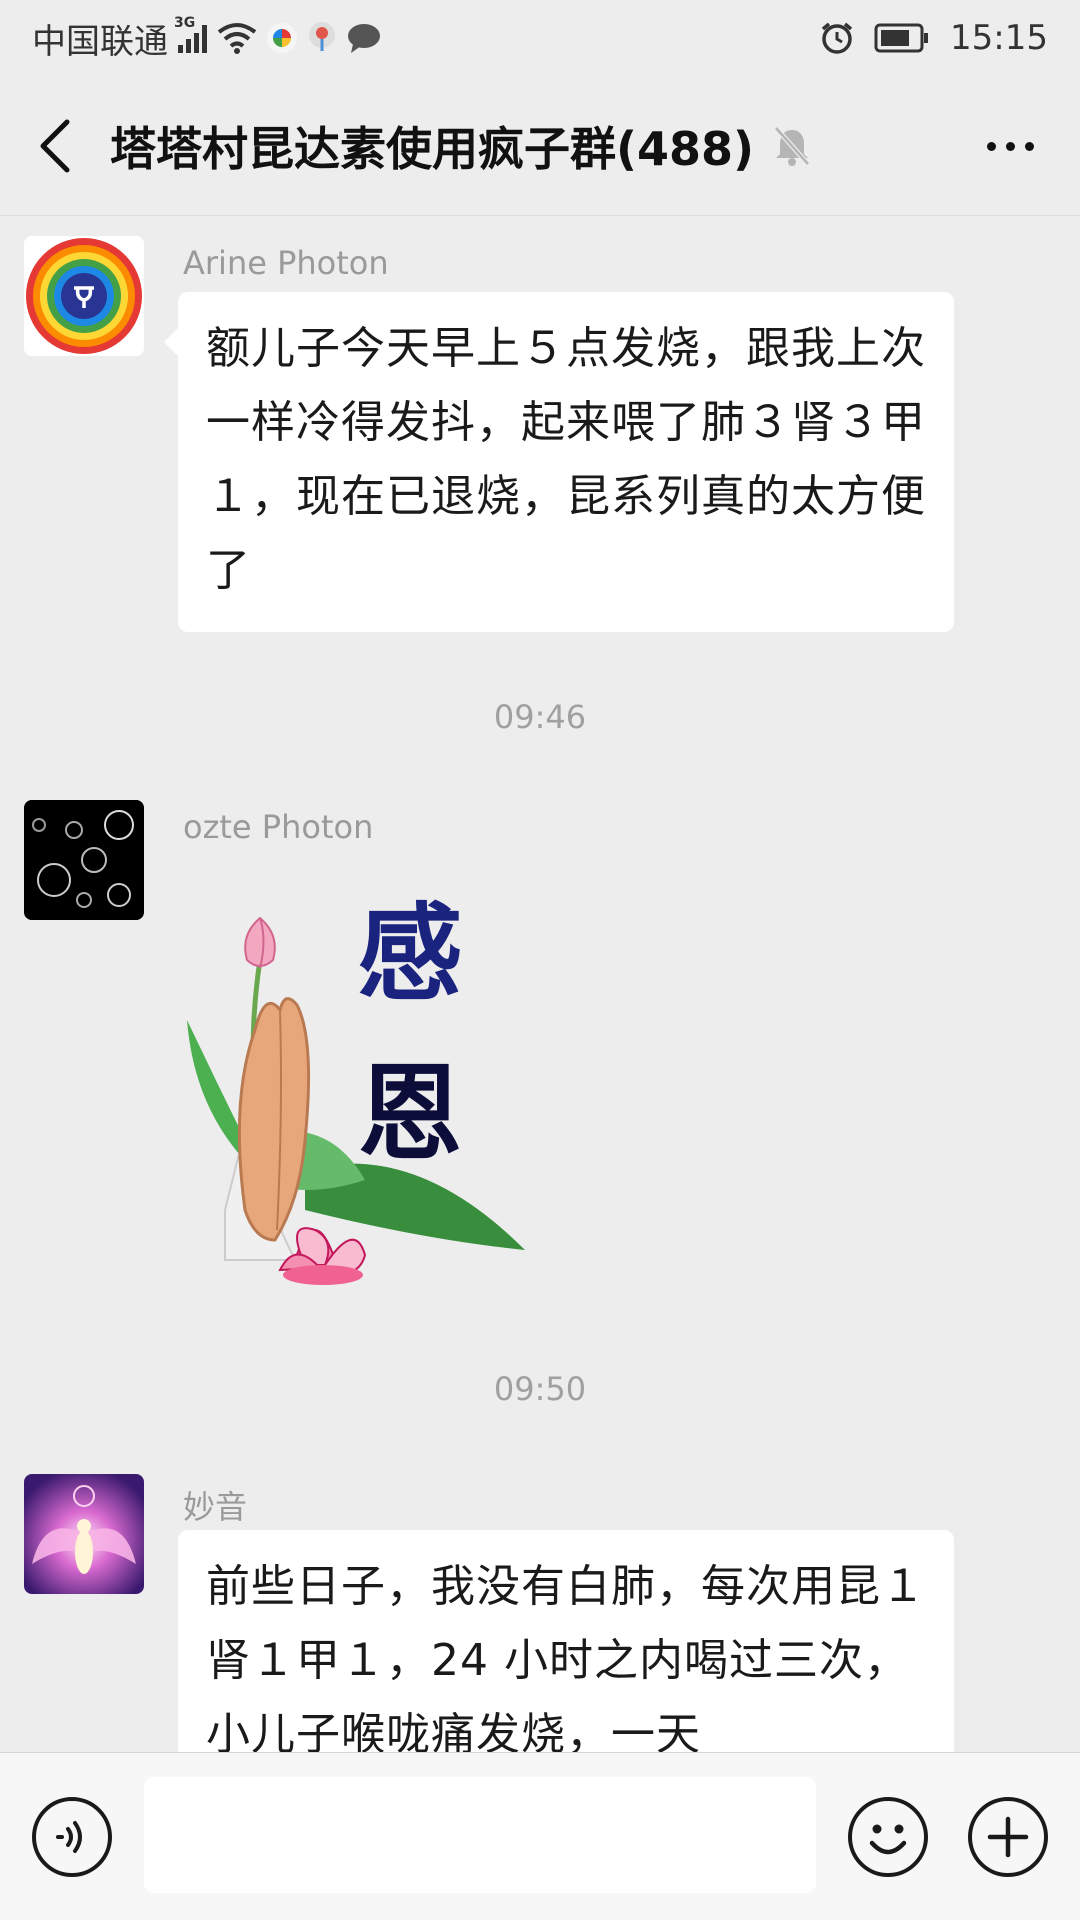 This screenshot has width=1080, height=1920. Describe the element at coordinates (69, 1837) in the screenshot. I see `voice-icon` at that location.